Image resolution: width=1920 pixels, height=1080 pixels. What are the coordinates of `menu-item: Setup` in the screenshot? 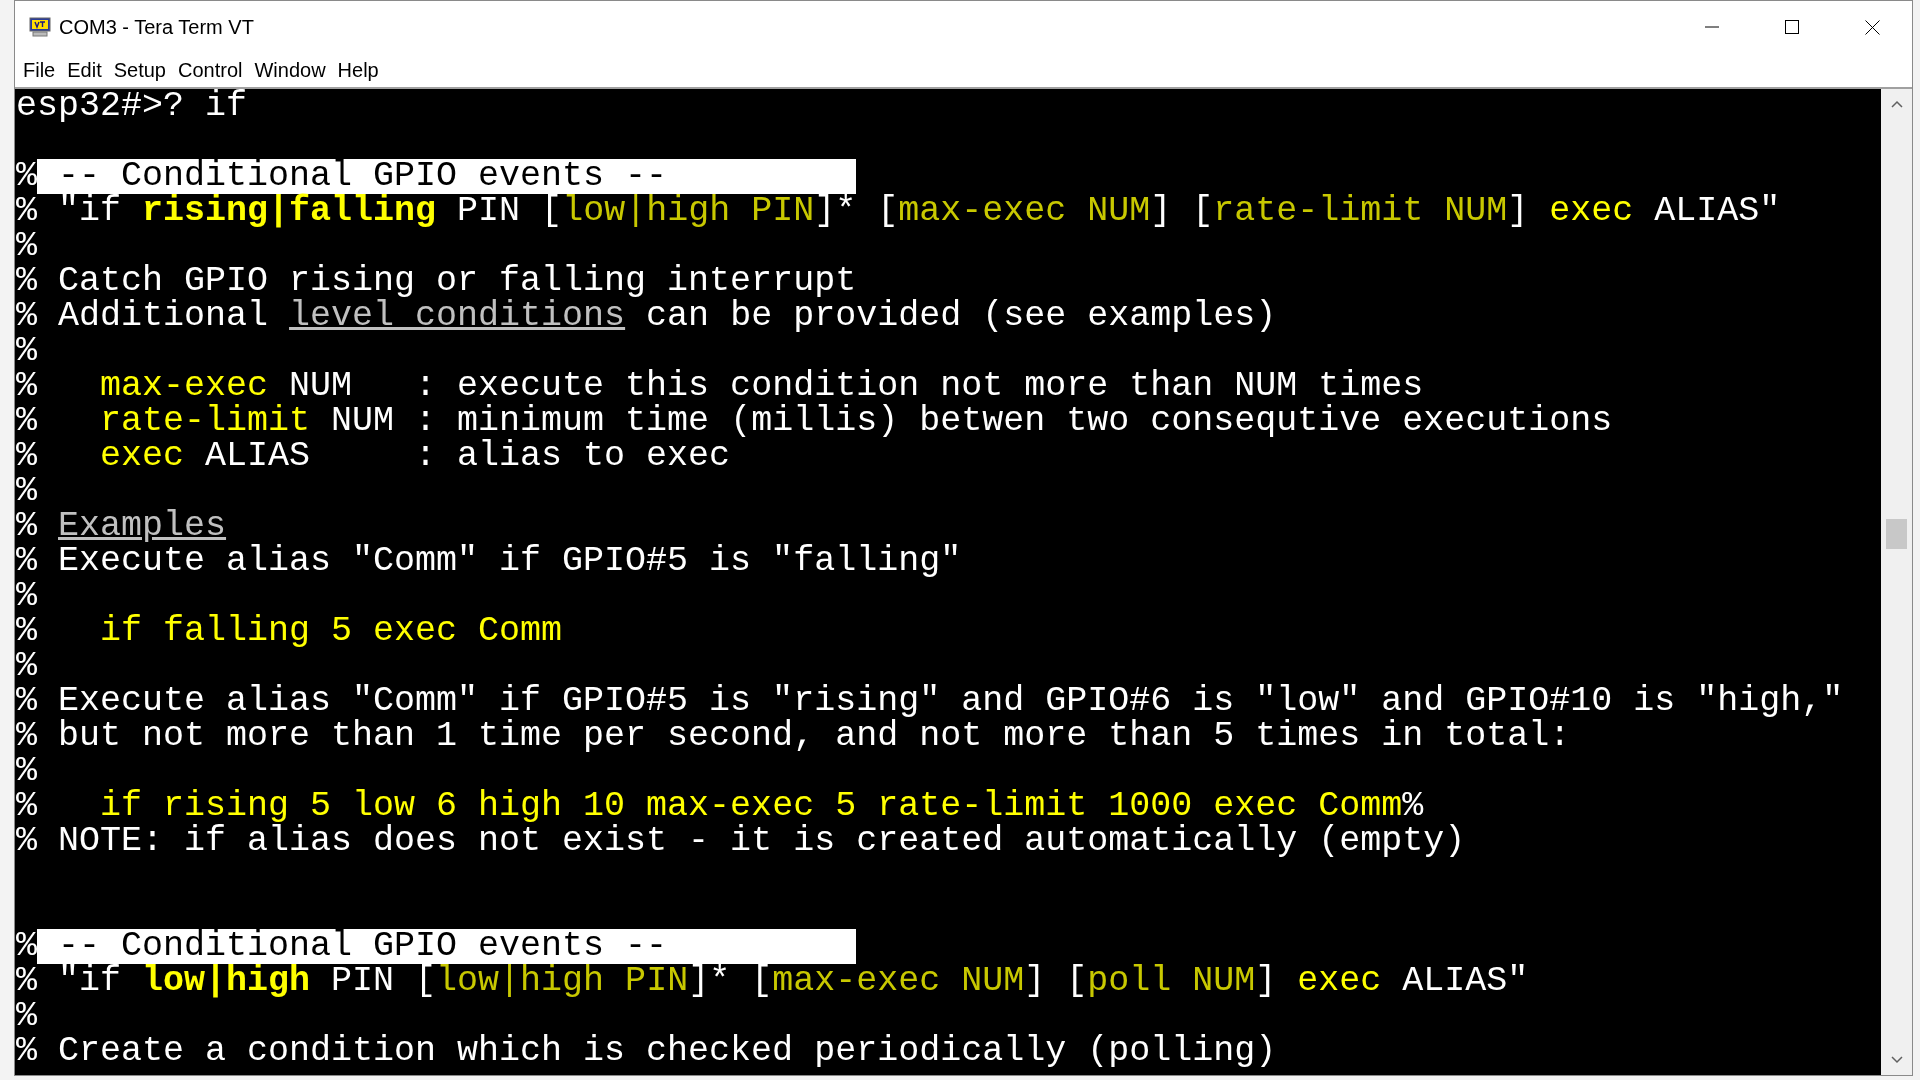 It's located at (139, 70).